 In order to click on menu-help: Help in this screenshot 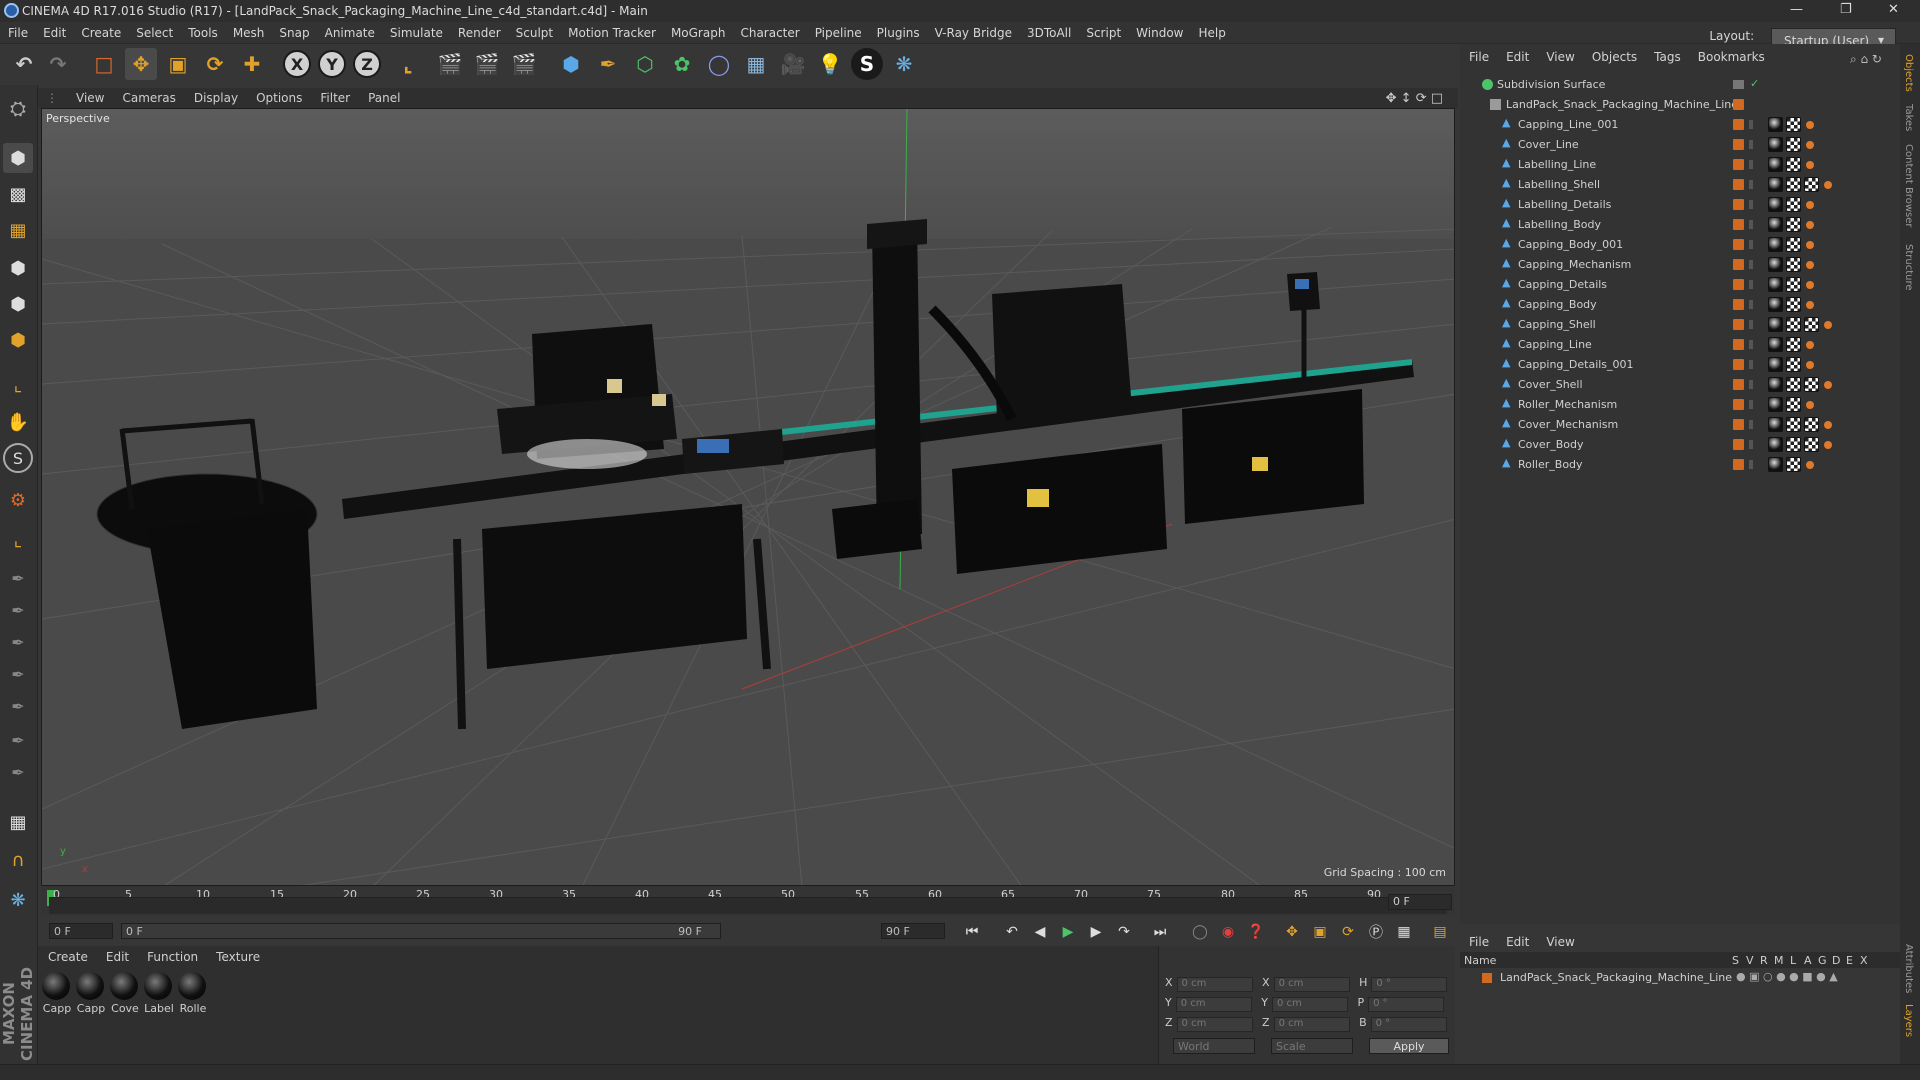, I will do `click(1211, 31)`.